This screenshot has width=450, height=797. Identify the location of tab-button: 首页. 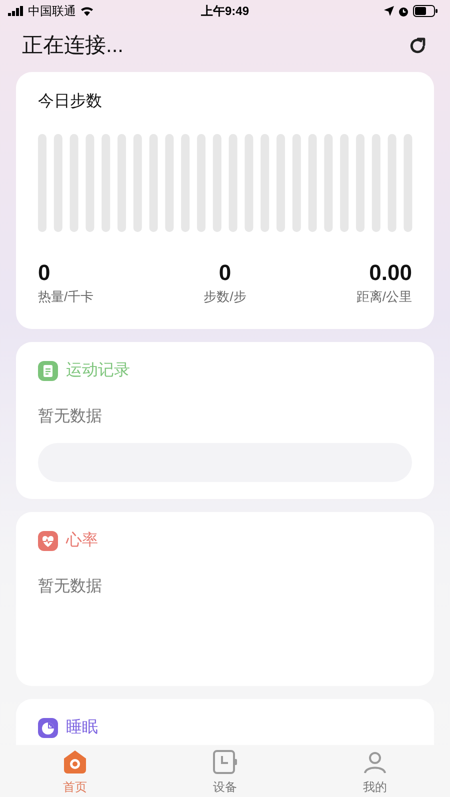
(75, 771).